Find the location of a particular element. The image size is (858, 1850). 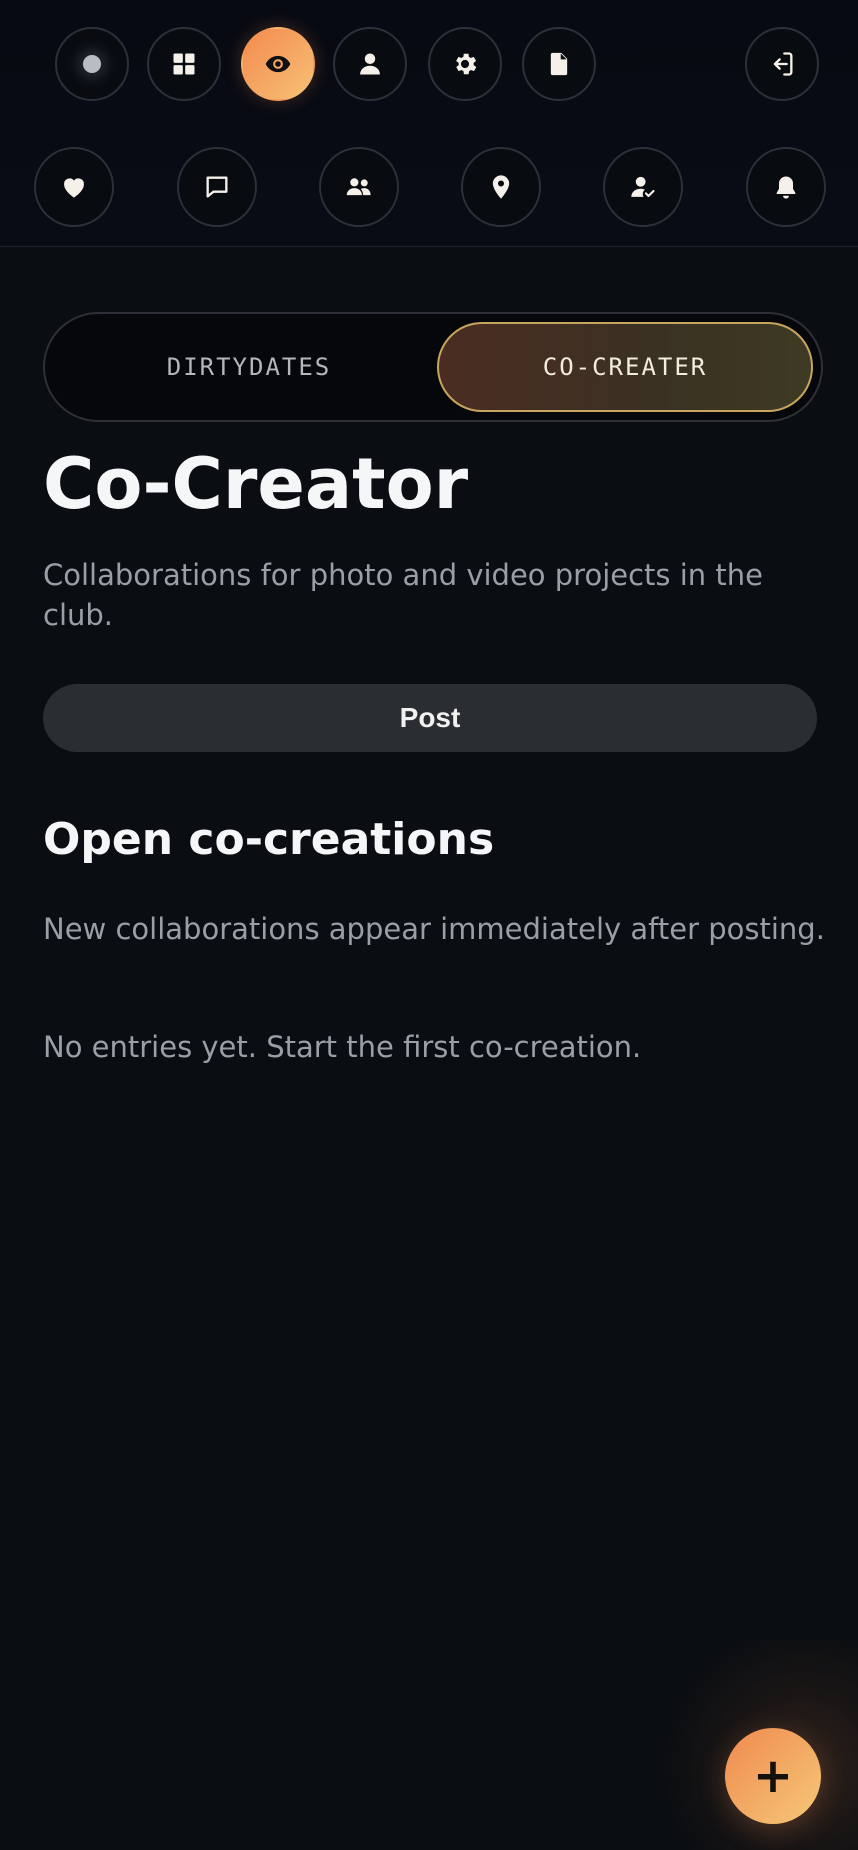

location-pin-icon is located at coordinates (501, 187).